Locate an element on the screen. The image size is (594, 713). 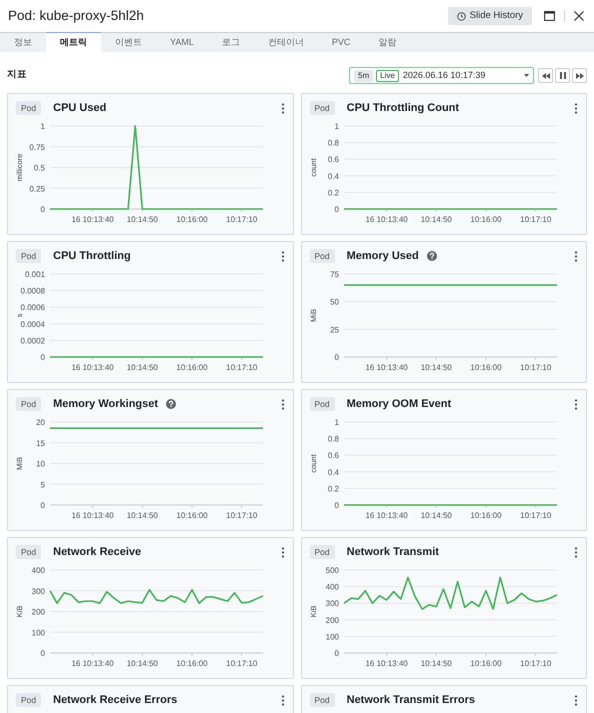
tab: PVC is located at coordinates (341, 42).